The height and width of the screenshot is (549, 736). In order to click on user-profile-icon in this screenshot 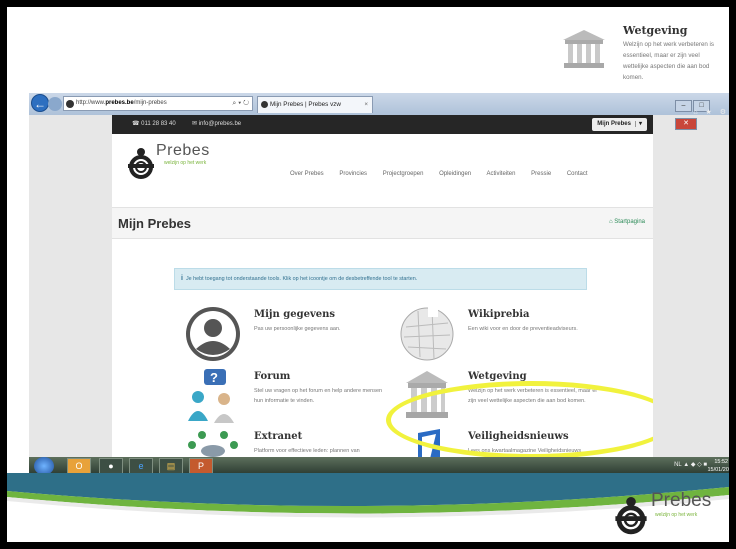, I will do `click(213, 334)`.